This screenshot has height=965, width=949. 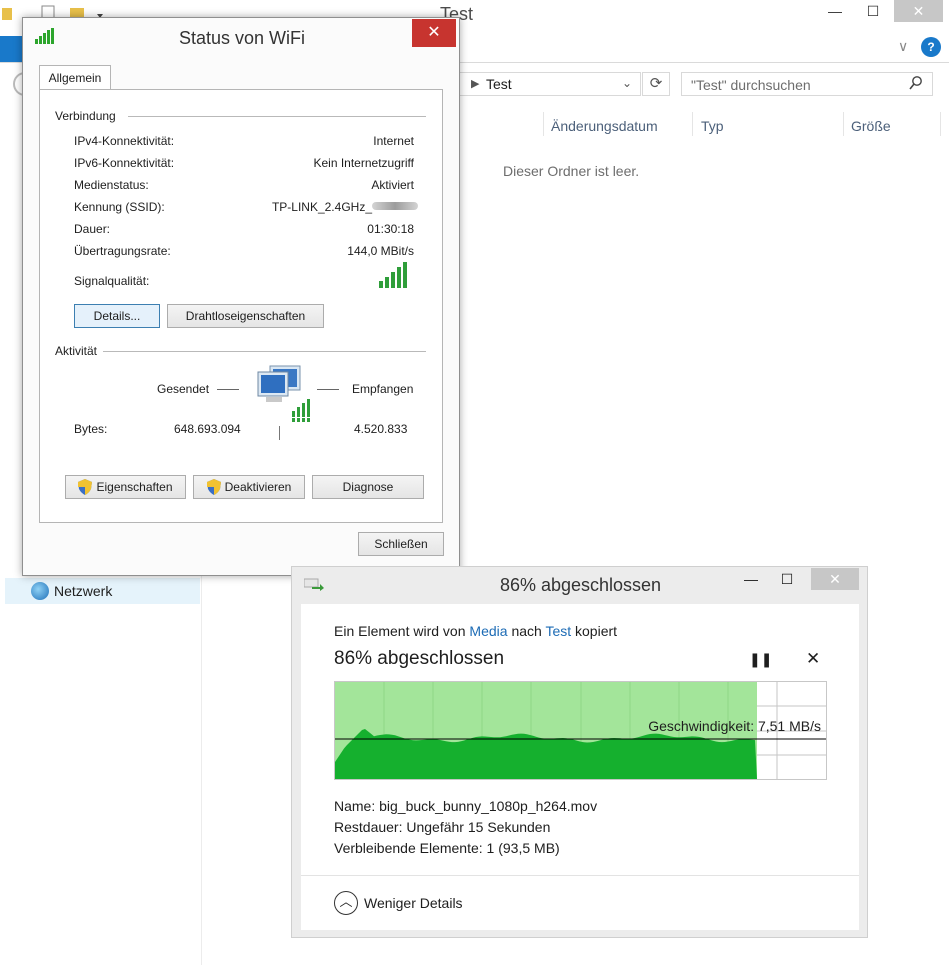 I want to click on ribbon-expand-icon: ∨, so click(x=903, y=46).